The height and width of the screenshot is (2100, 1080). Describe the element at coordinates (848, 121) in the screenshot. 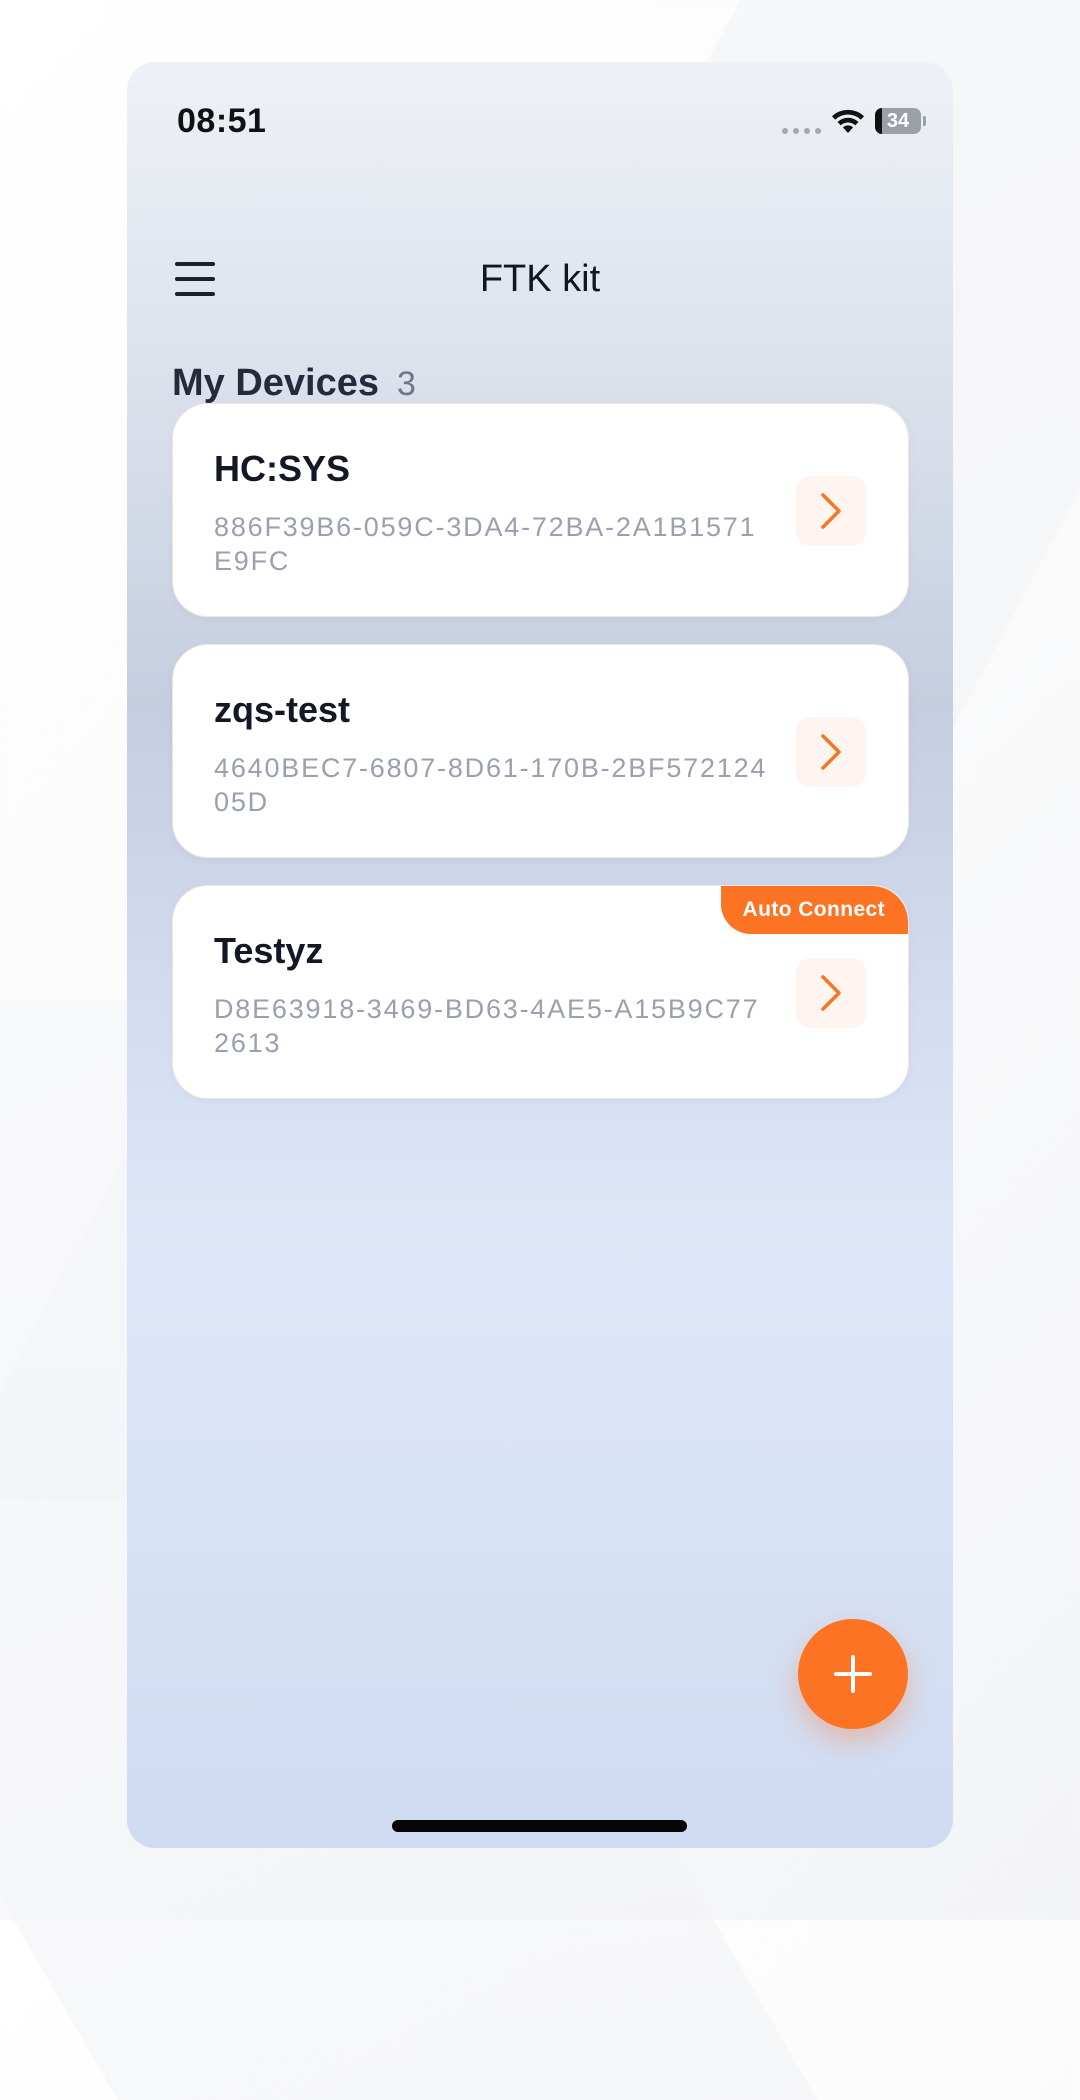

I see `wifi-icon` at that location.